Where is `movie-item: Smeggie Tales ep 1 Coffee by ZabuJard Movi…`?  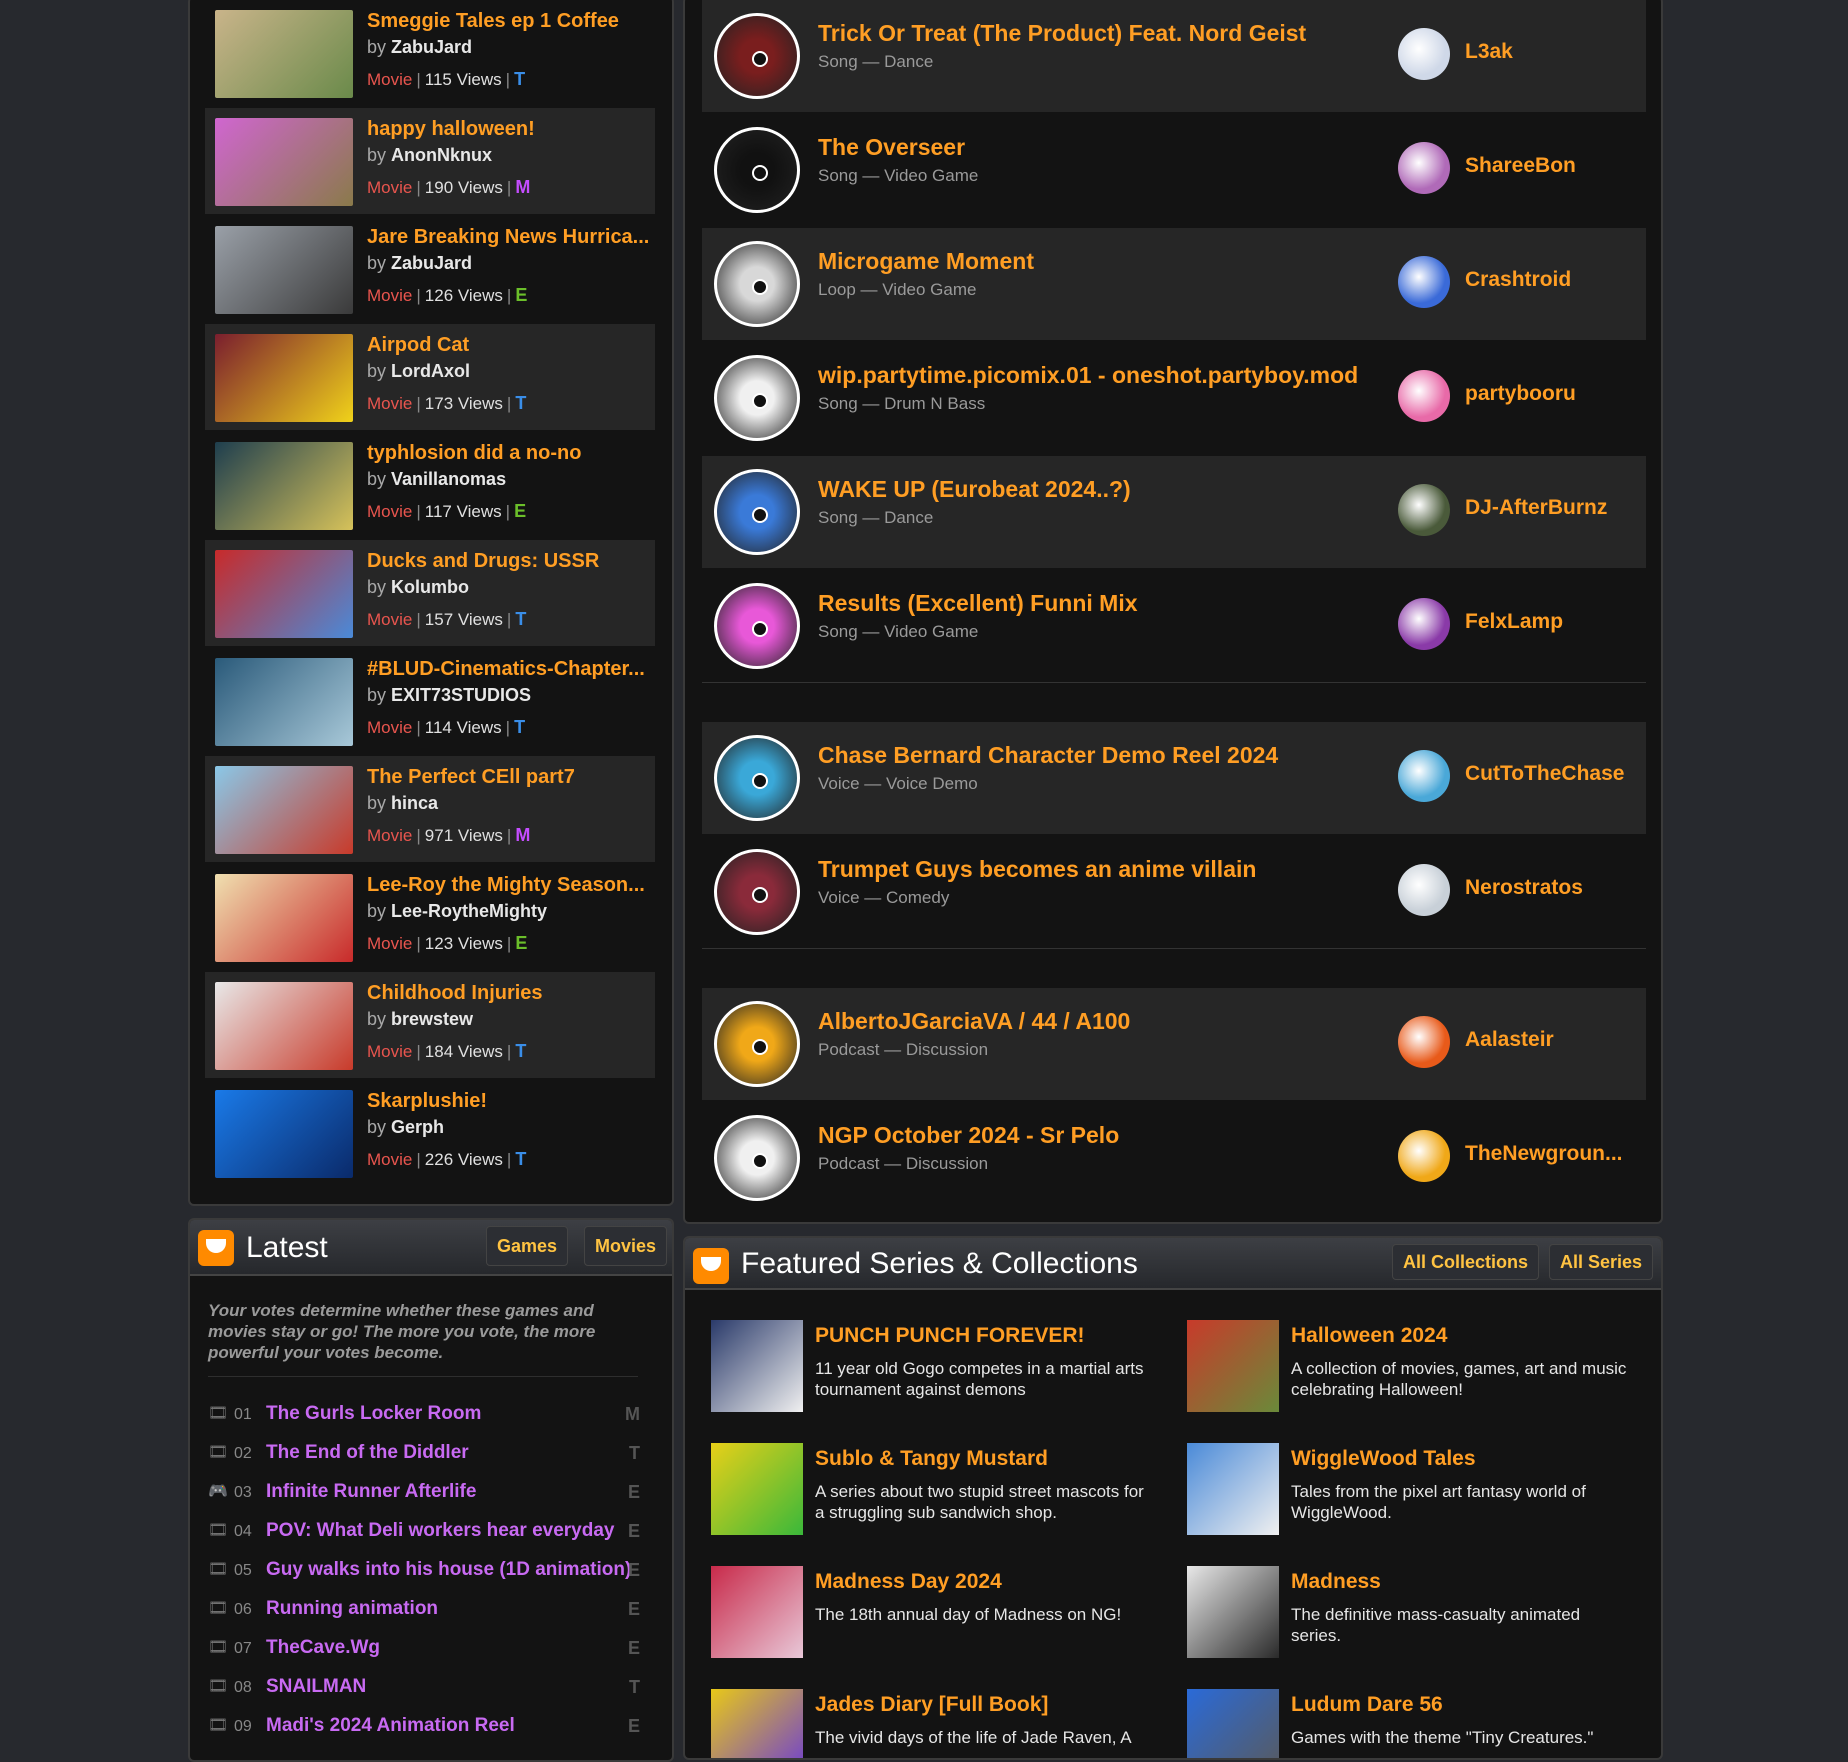
movie-item: Smeggie Tales ep 1 Coffee by ZabuJard Movi… is located at coordinates (430, 53).